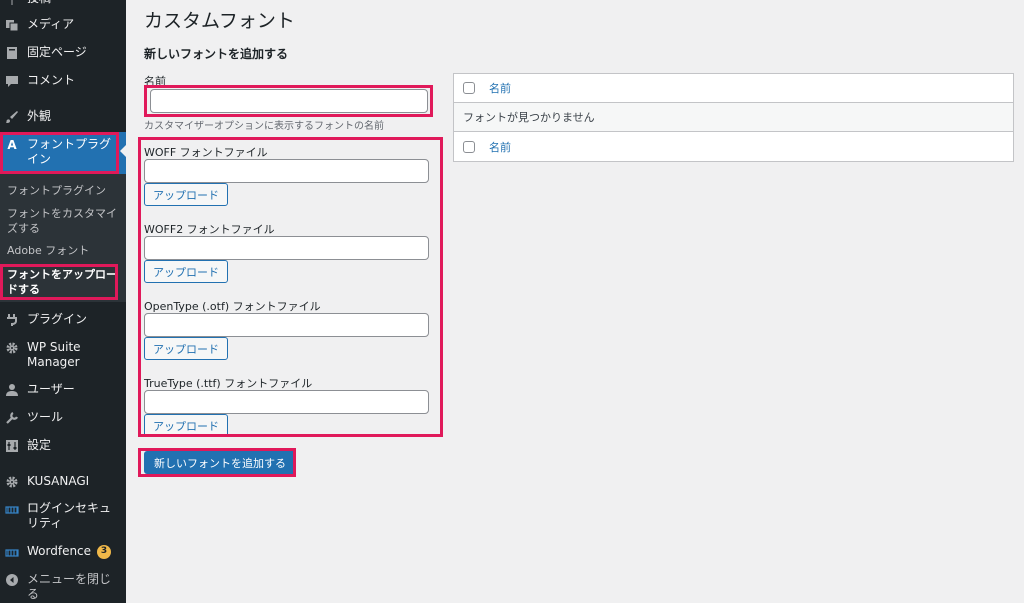 The width and height of the screenshot is (1024, 603). Describe the element at coordinates (12, 552) in the screenshot. I see `wordfence-icon` at that location.